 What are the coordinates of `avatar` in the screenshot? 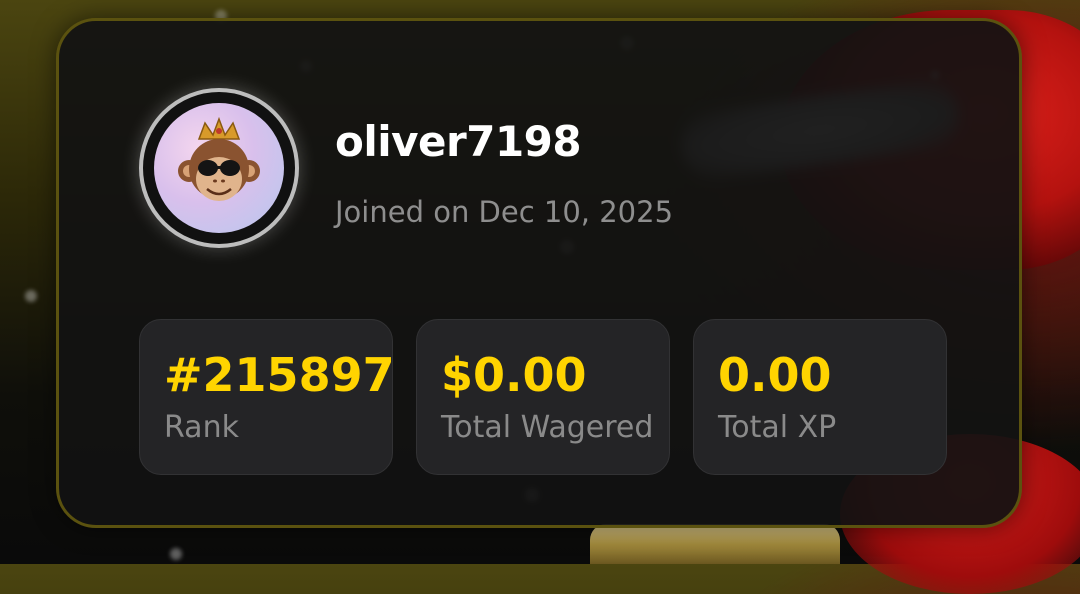 It's located at (219, 168).